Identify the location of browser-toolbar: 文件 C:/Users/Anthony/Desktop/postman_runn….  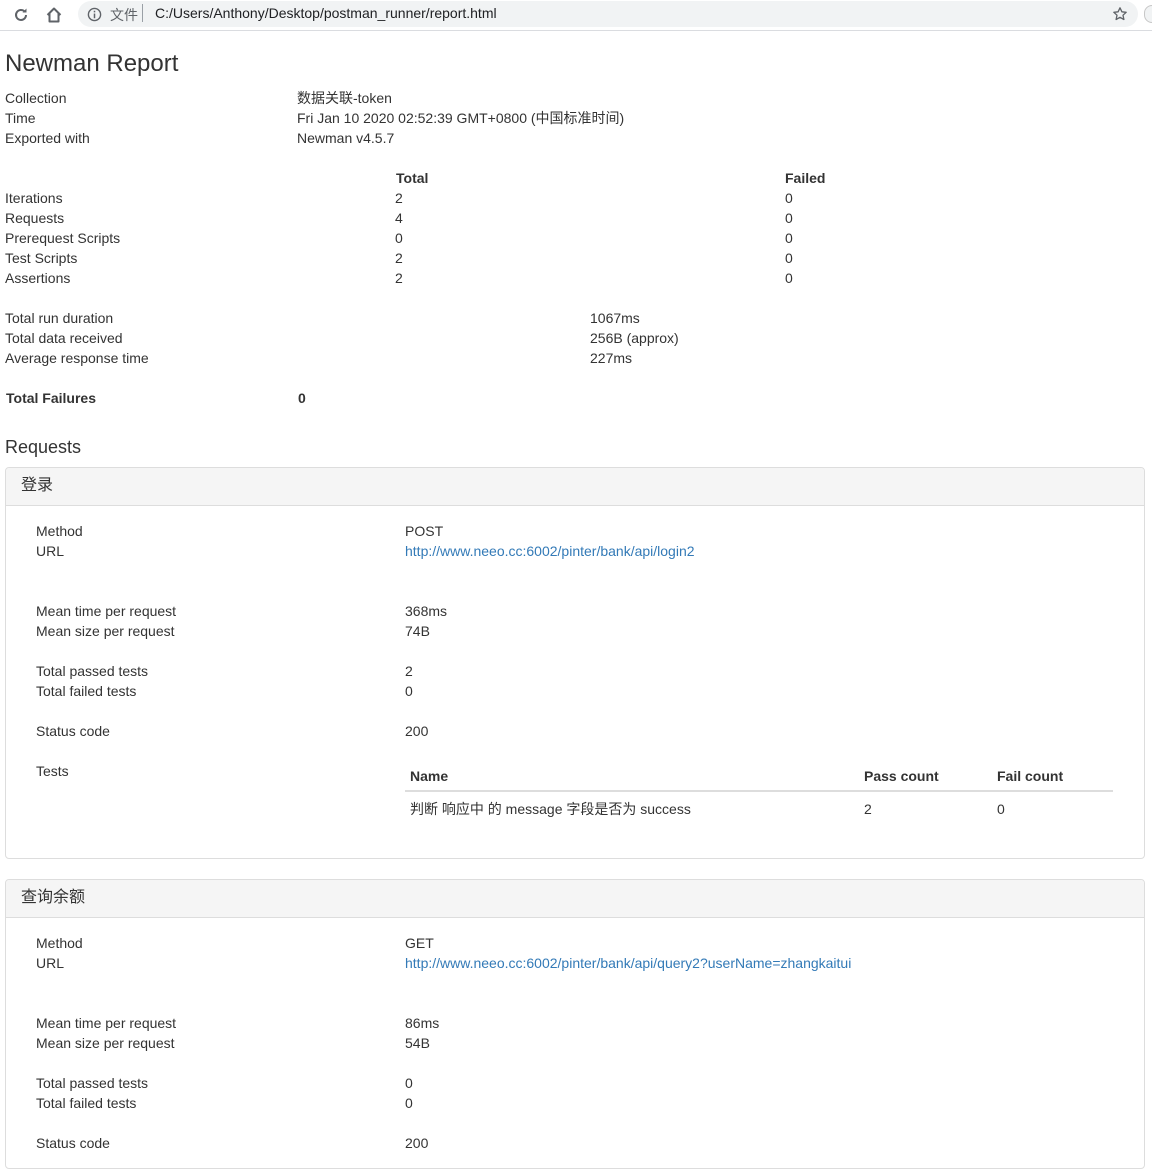
(576, 15).